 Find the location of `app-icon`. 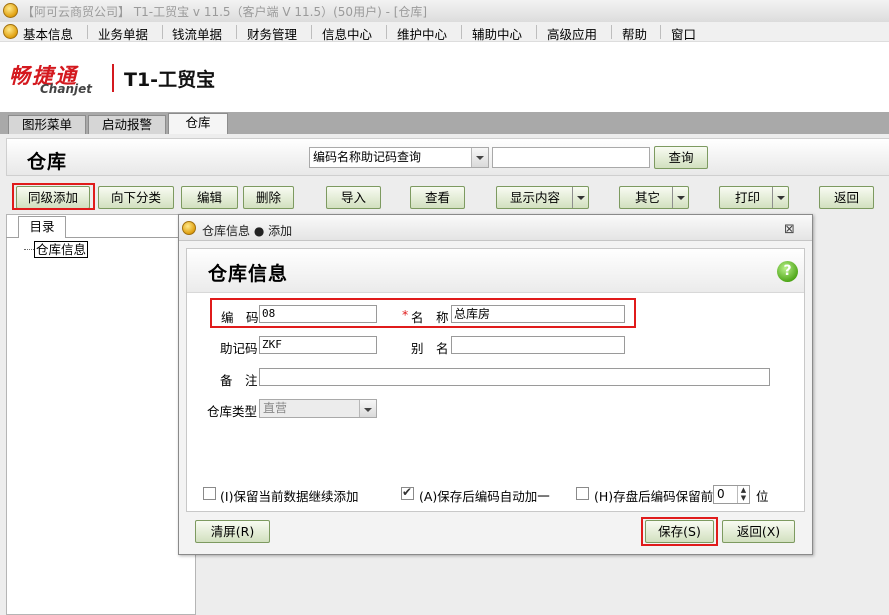

app-icon is located at coordinates (10, 10).